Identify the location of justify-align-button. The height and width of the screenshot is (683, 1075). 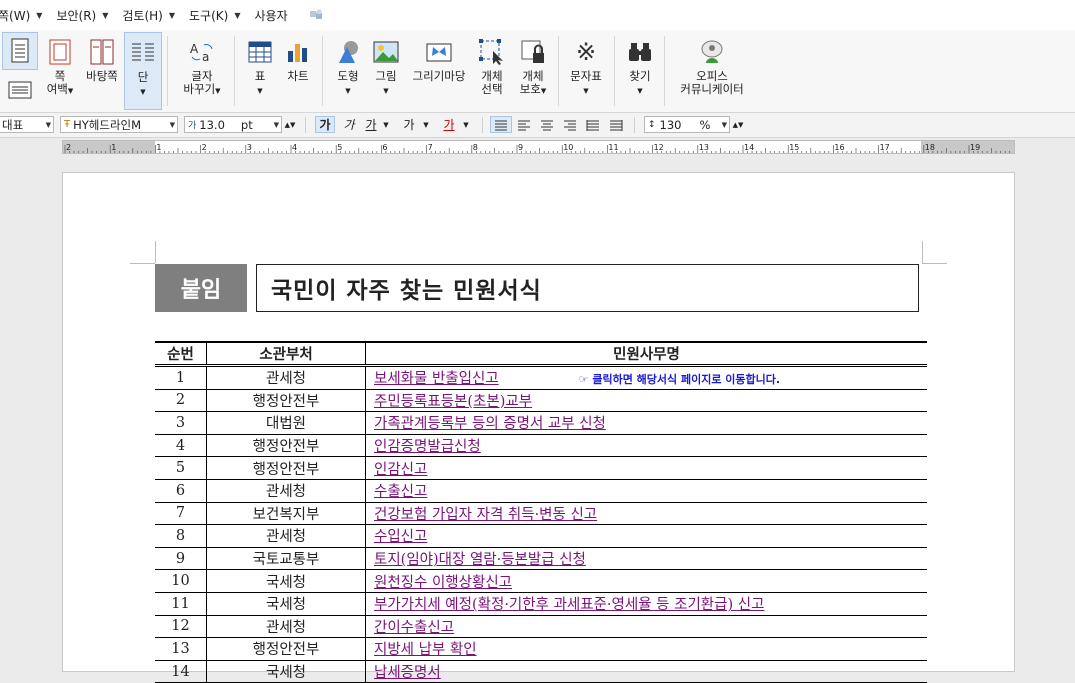
(501, 124).